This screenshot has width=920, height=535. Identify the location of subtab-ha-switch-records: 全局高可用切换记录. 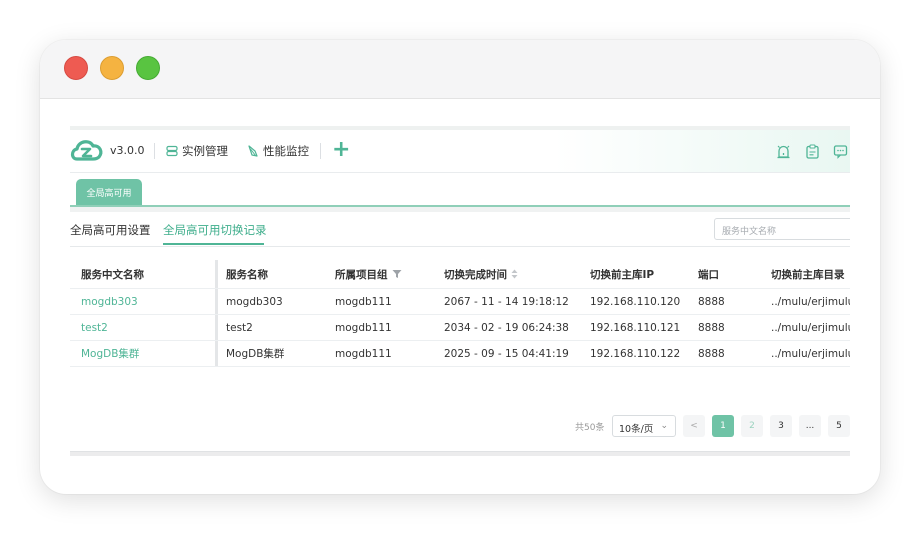
(215, 230).